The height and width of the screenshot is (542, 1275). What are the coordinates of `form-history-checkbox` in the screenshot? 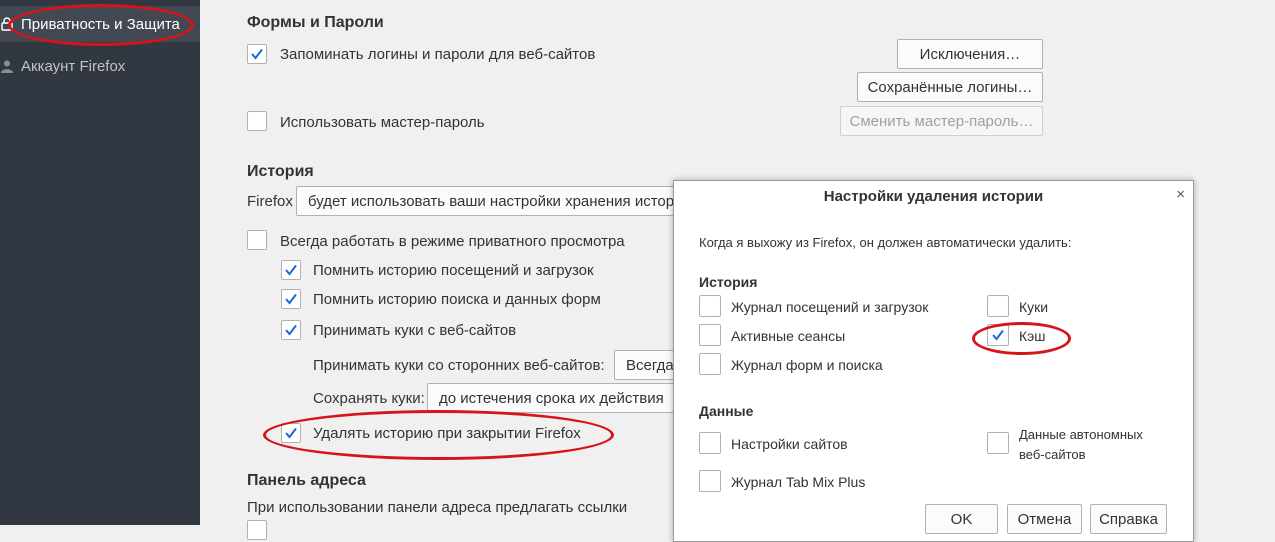 It's located at (710, 364).